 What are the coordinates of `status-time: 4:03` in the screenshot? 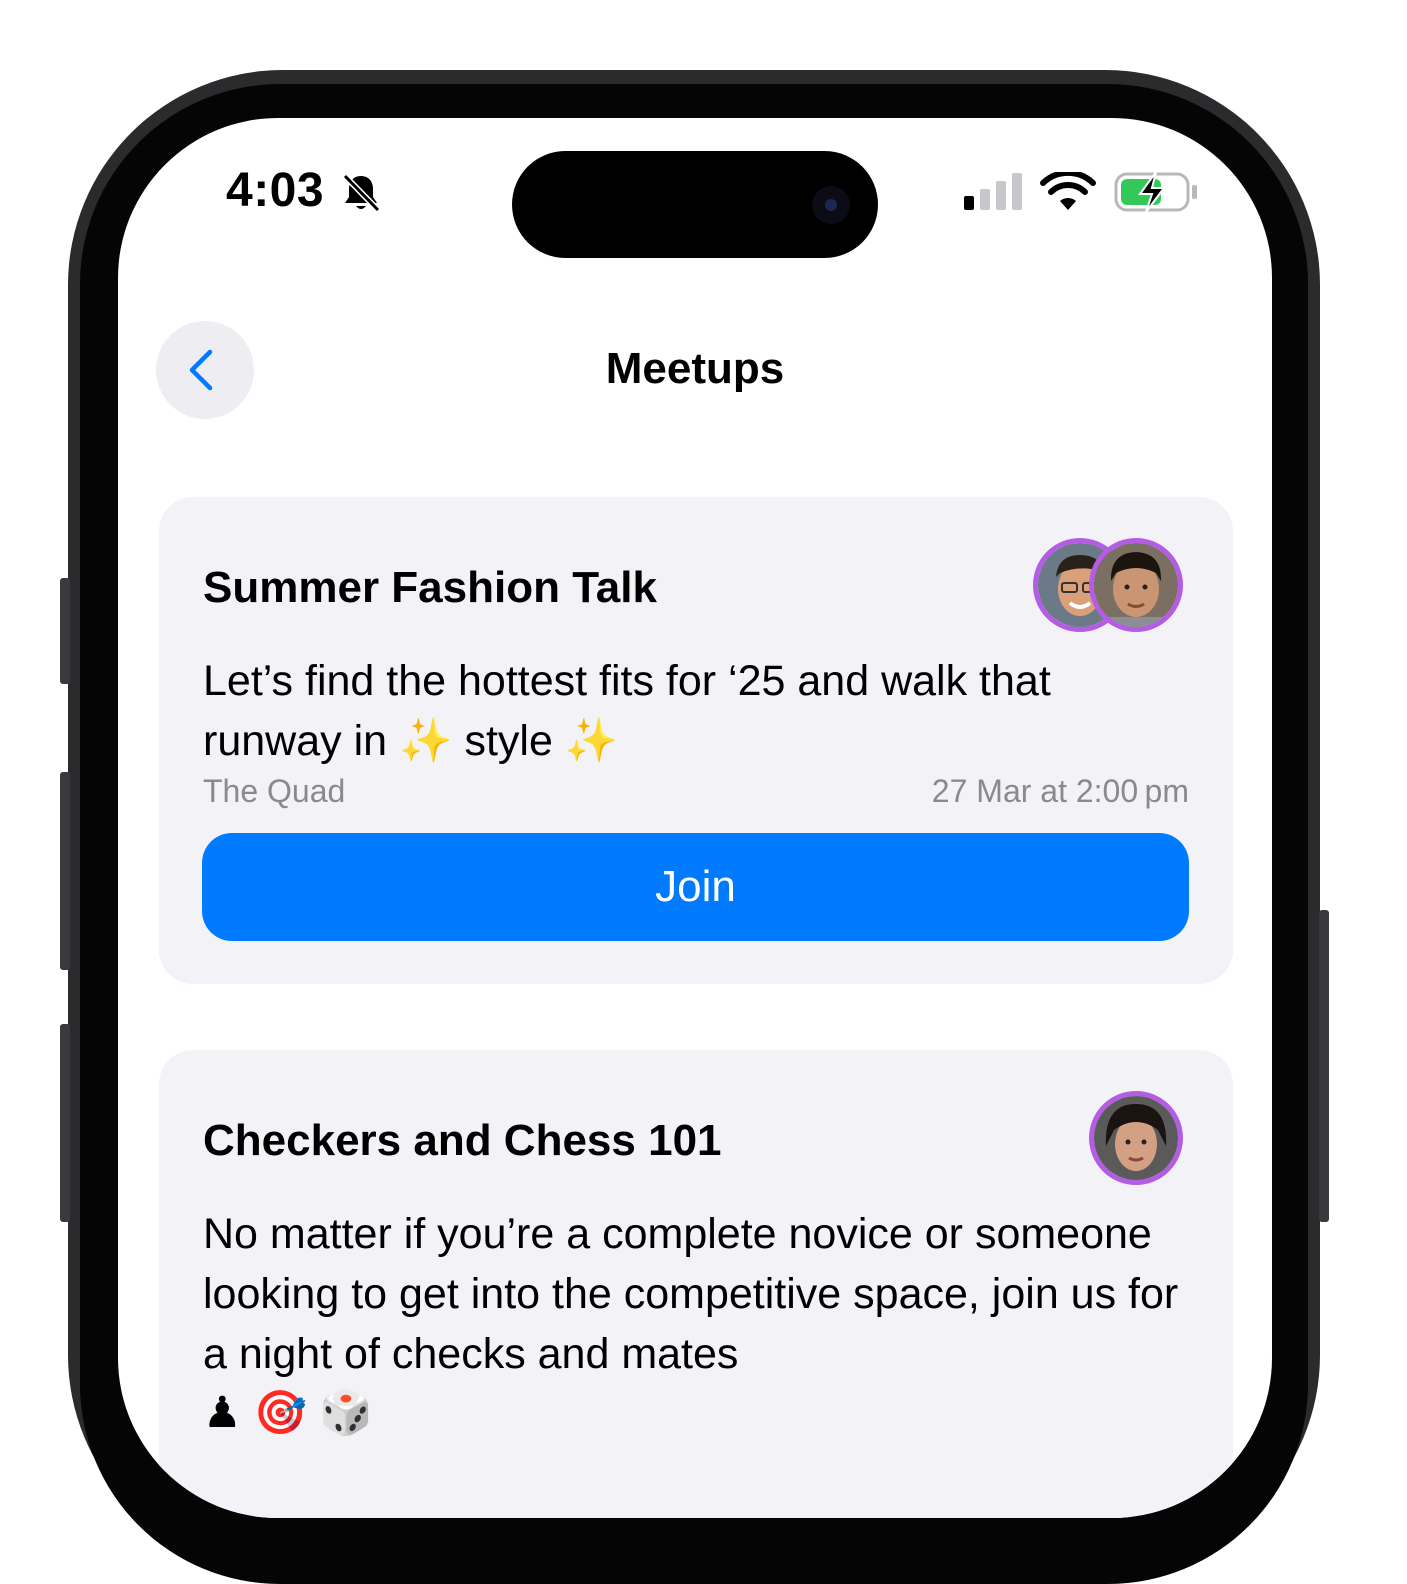 It's located at (275, 190).